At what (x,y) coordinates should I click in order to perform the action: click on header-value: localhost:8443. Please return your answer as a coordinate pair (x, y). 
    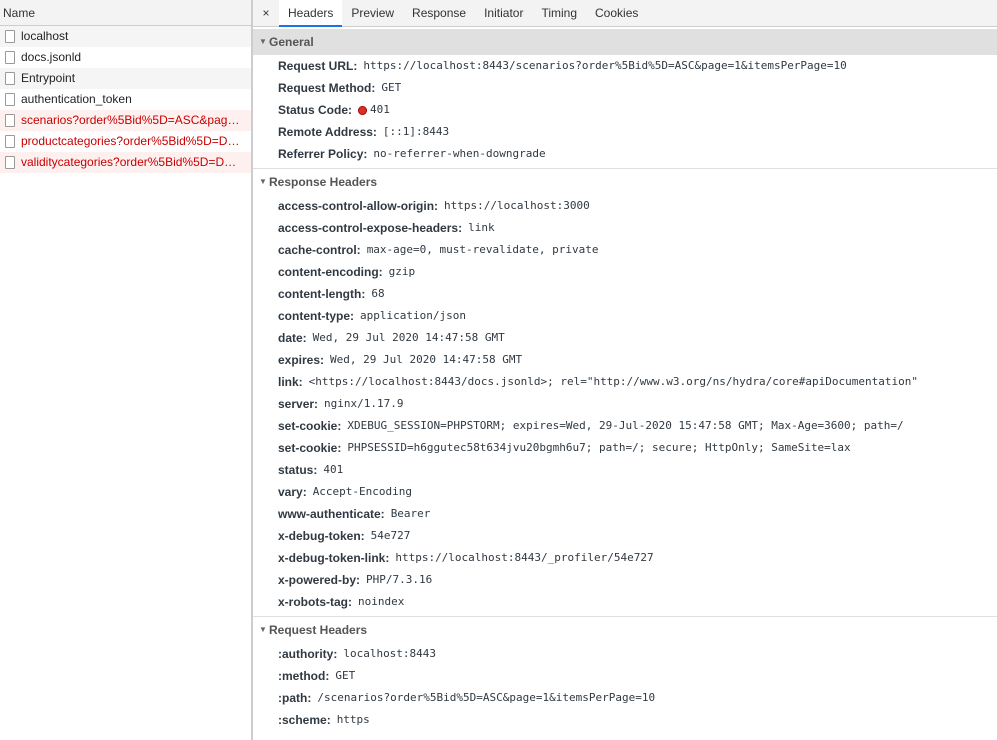
    Looking at the image, I should click on (390, 653).